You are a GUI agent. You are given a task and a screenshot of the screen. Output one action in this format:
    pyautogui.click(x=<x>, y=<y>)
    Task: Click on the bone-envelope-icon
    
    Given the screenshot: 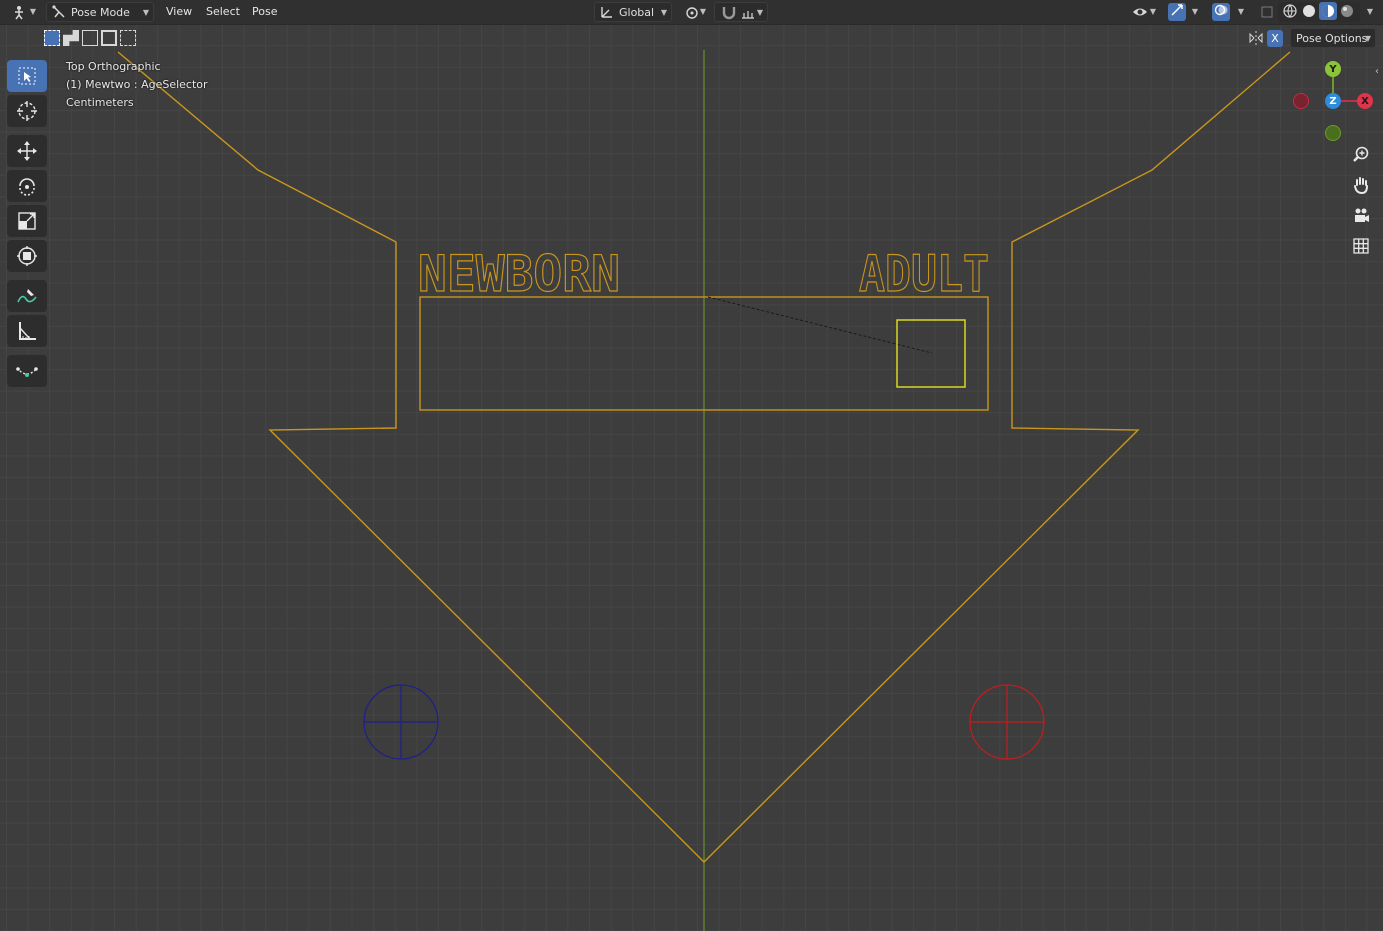 What is the action you would take?
    pyautogui.click(x=27, y=372)
    